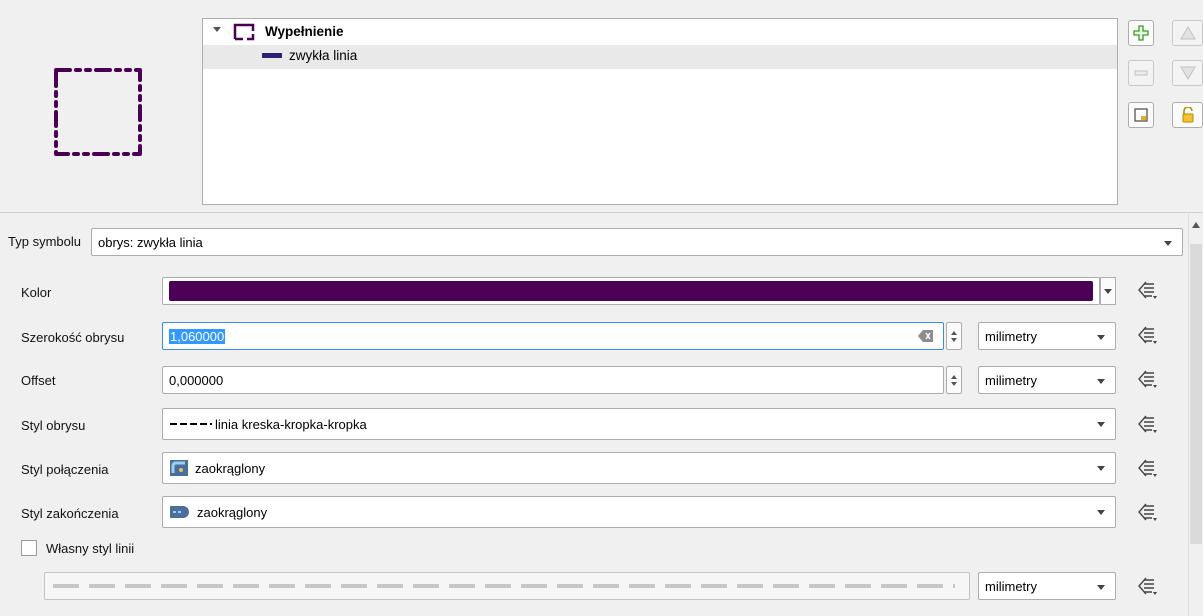 The height and width of the screenshot is (616, 1203). I want to click on lock-icon, so click(1187, 115).